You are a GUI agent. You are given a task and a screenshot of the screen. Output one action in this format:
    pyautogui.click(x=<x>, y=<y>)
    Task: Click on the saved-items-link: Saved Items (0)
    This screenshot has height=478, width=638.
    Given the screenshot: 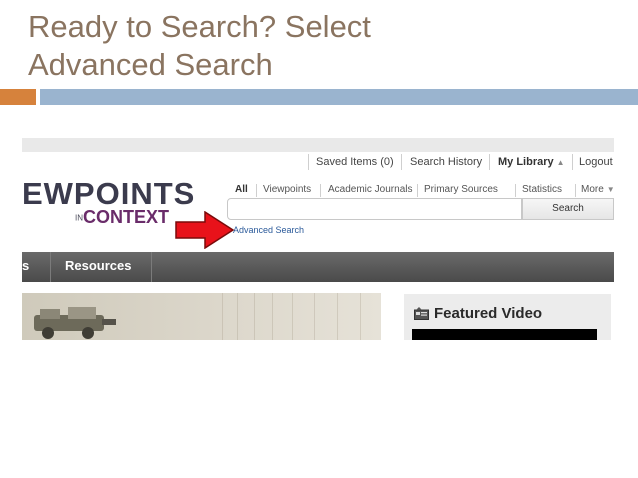 What is the action you would take?
    pyautogui.click(x=355, y=162)
    